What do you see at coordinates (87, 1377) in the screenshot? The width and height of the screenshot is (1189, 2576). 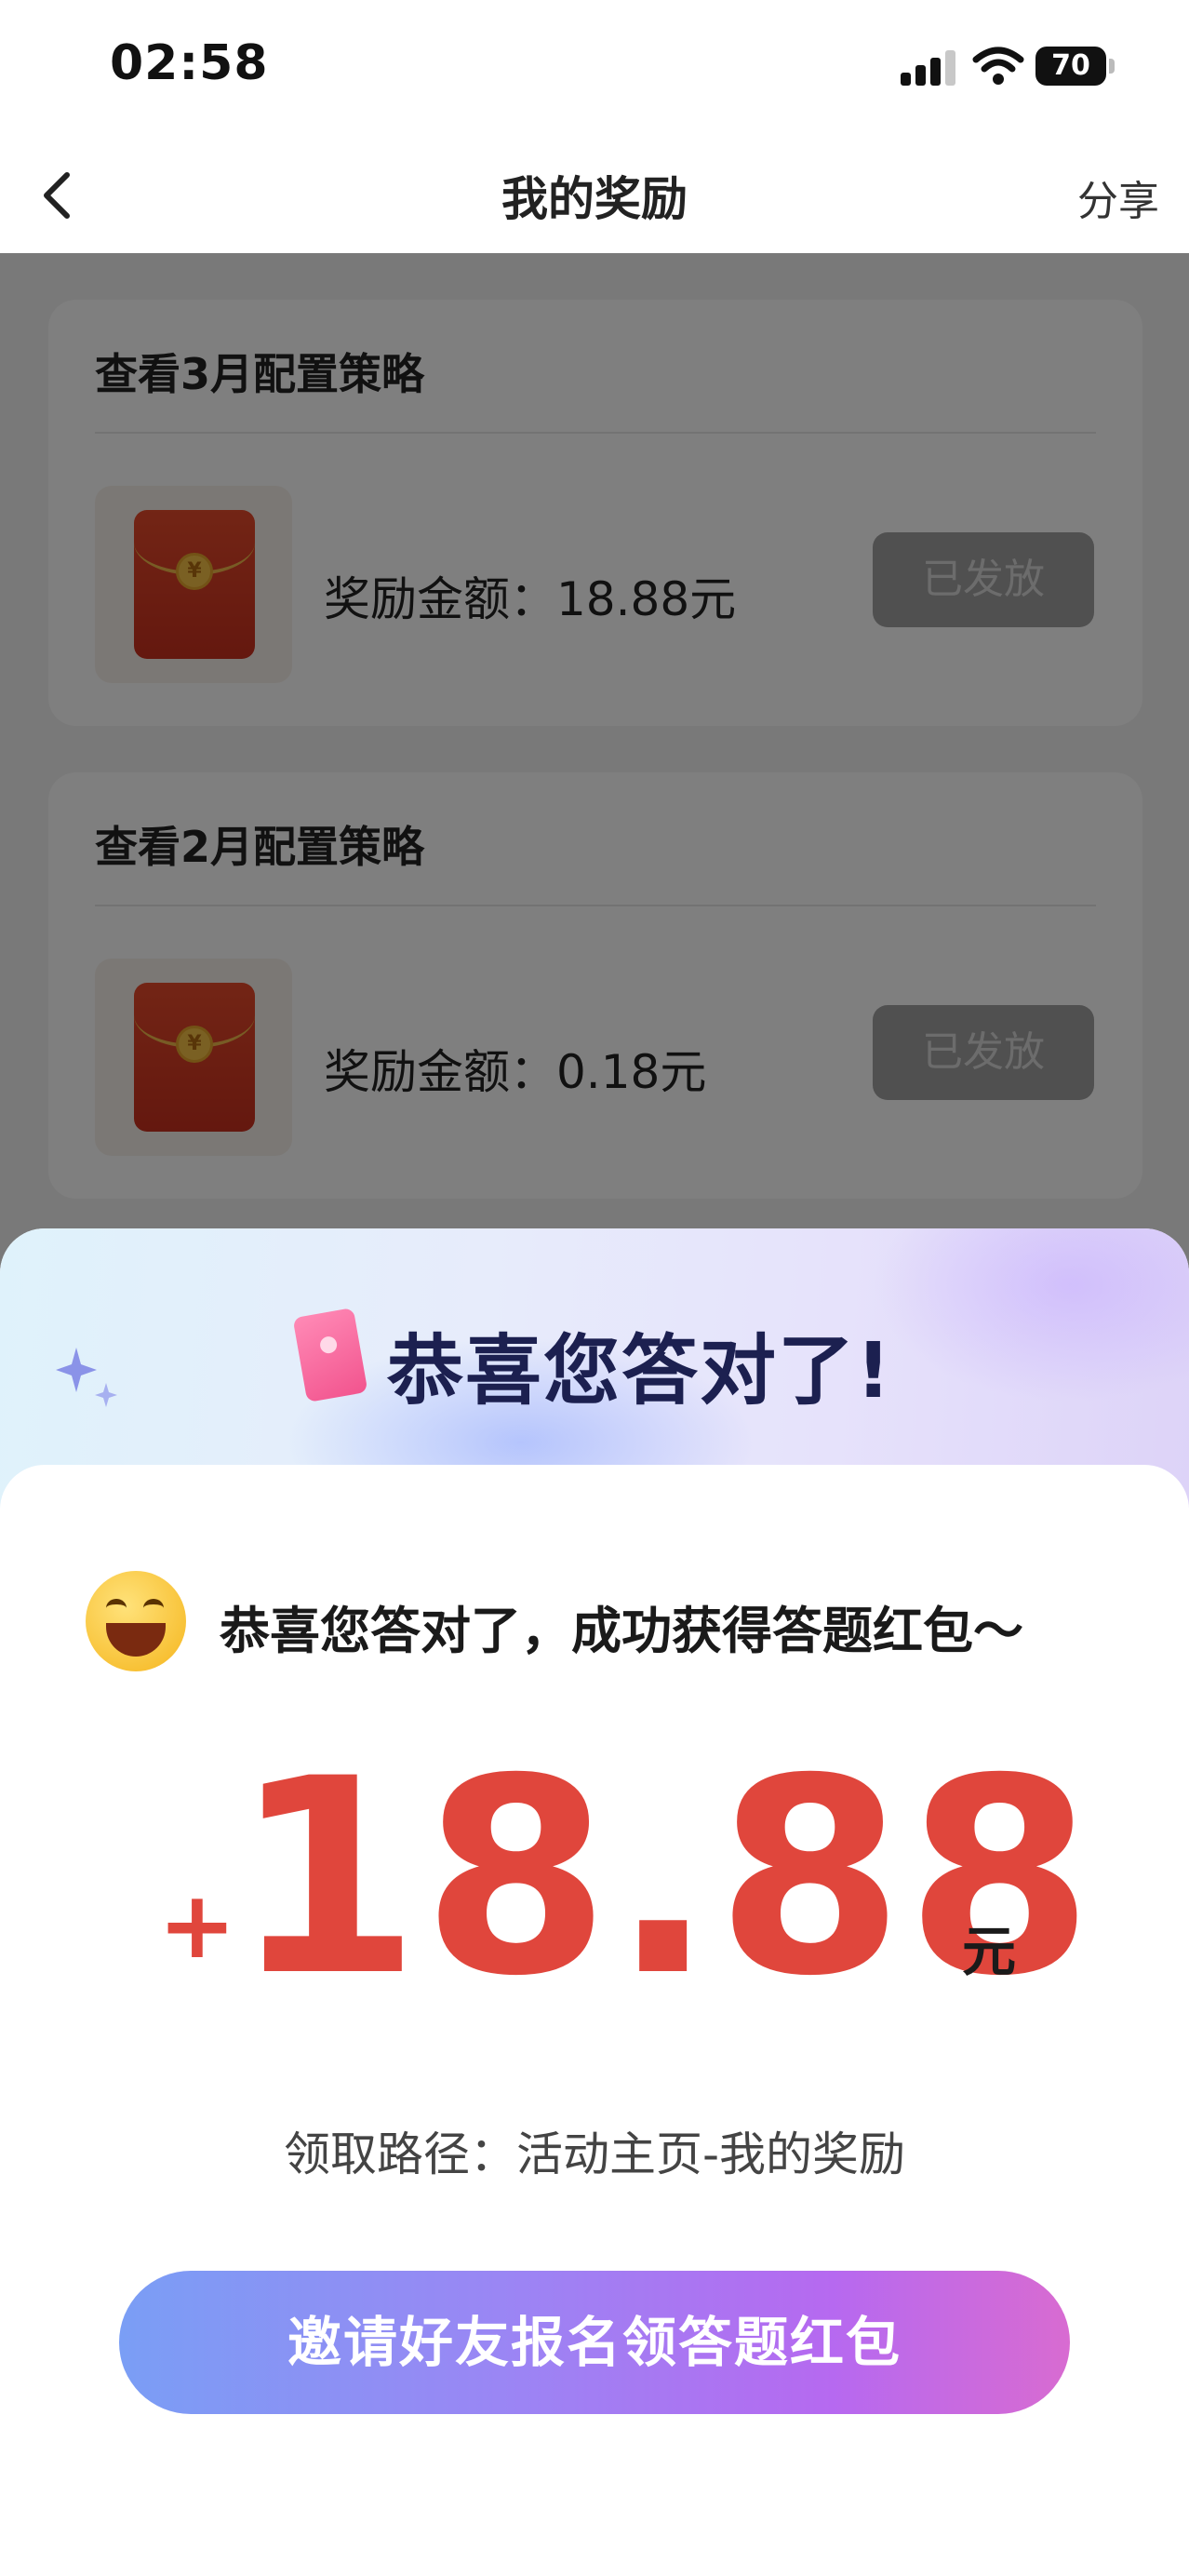 I see `sparkle-icon` at bounding box center [87, 1377].